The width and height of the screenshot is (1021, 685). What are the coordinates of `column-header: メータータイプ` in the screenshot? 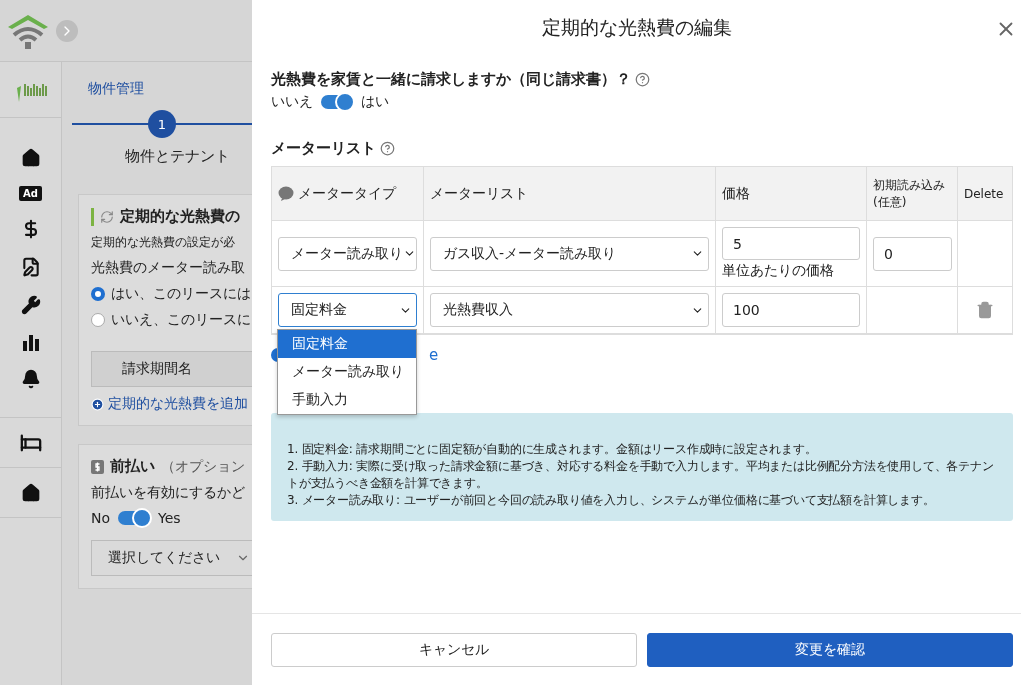 It's located at (347, 193).